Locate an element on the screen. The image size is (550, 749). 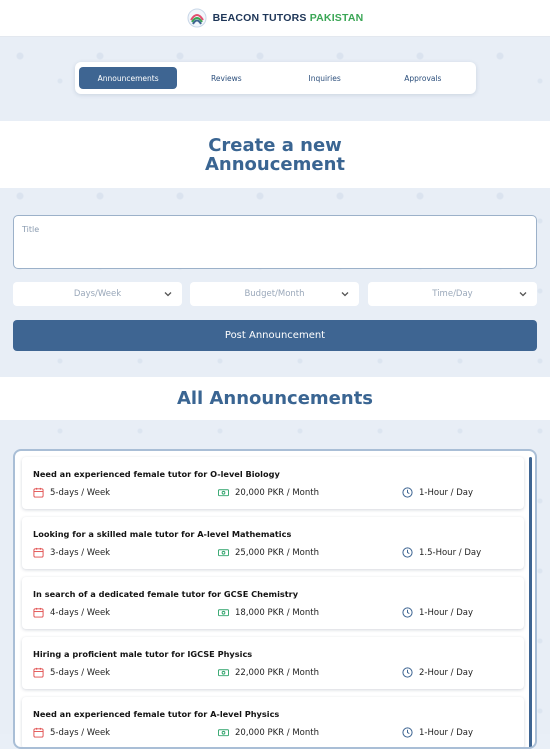
tab-announcements: Announcements is located at coordinates (128, 78).